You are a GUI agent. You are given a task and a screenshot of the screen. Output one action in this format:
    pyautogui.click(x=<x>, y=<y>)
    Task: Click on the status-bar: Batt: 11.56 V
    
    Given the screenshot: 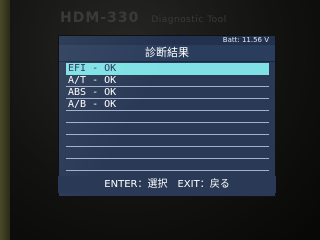 What is the action you would take?
    pyautogui.click(x=167, y=40)
    